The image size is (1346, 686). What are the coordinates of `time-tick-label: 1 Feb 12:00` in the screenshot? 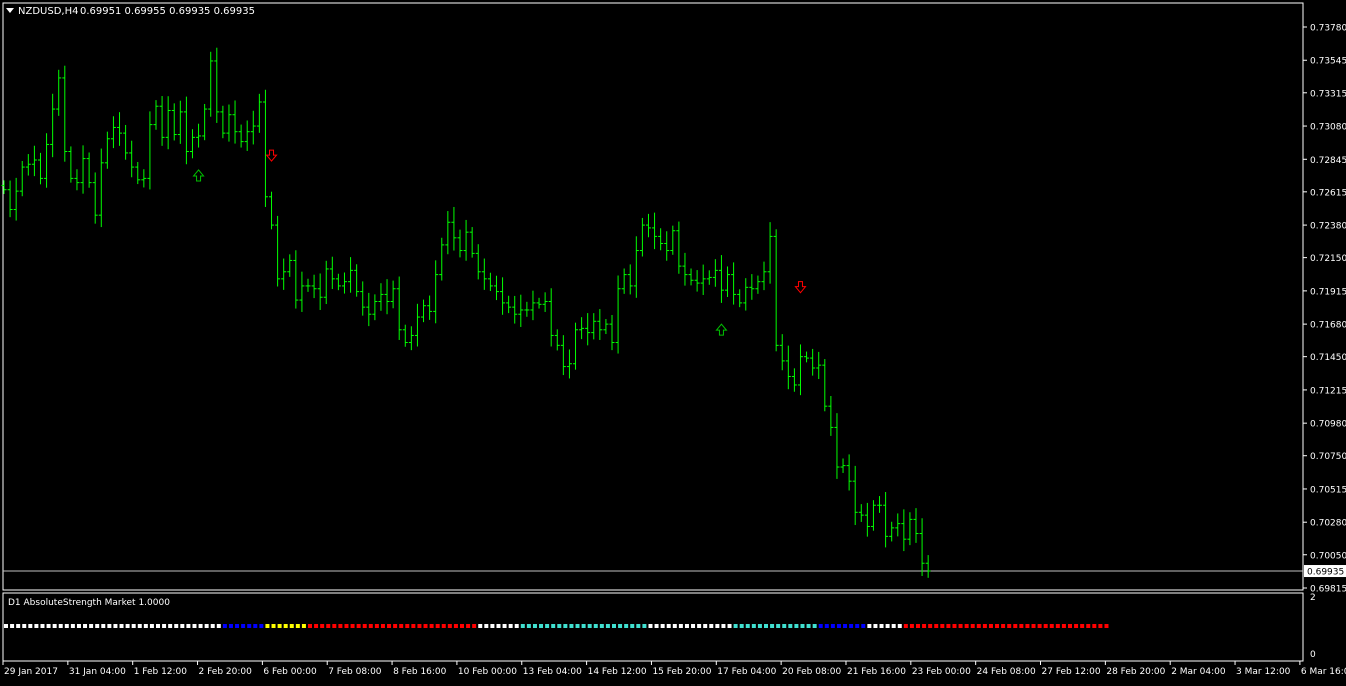 It's located at (161, 672).